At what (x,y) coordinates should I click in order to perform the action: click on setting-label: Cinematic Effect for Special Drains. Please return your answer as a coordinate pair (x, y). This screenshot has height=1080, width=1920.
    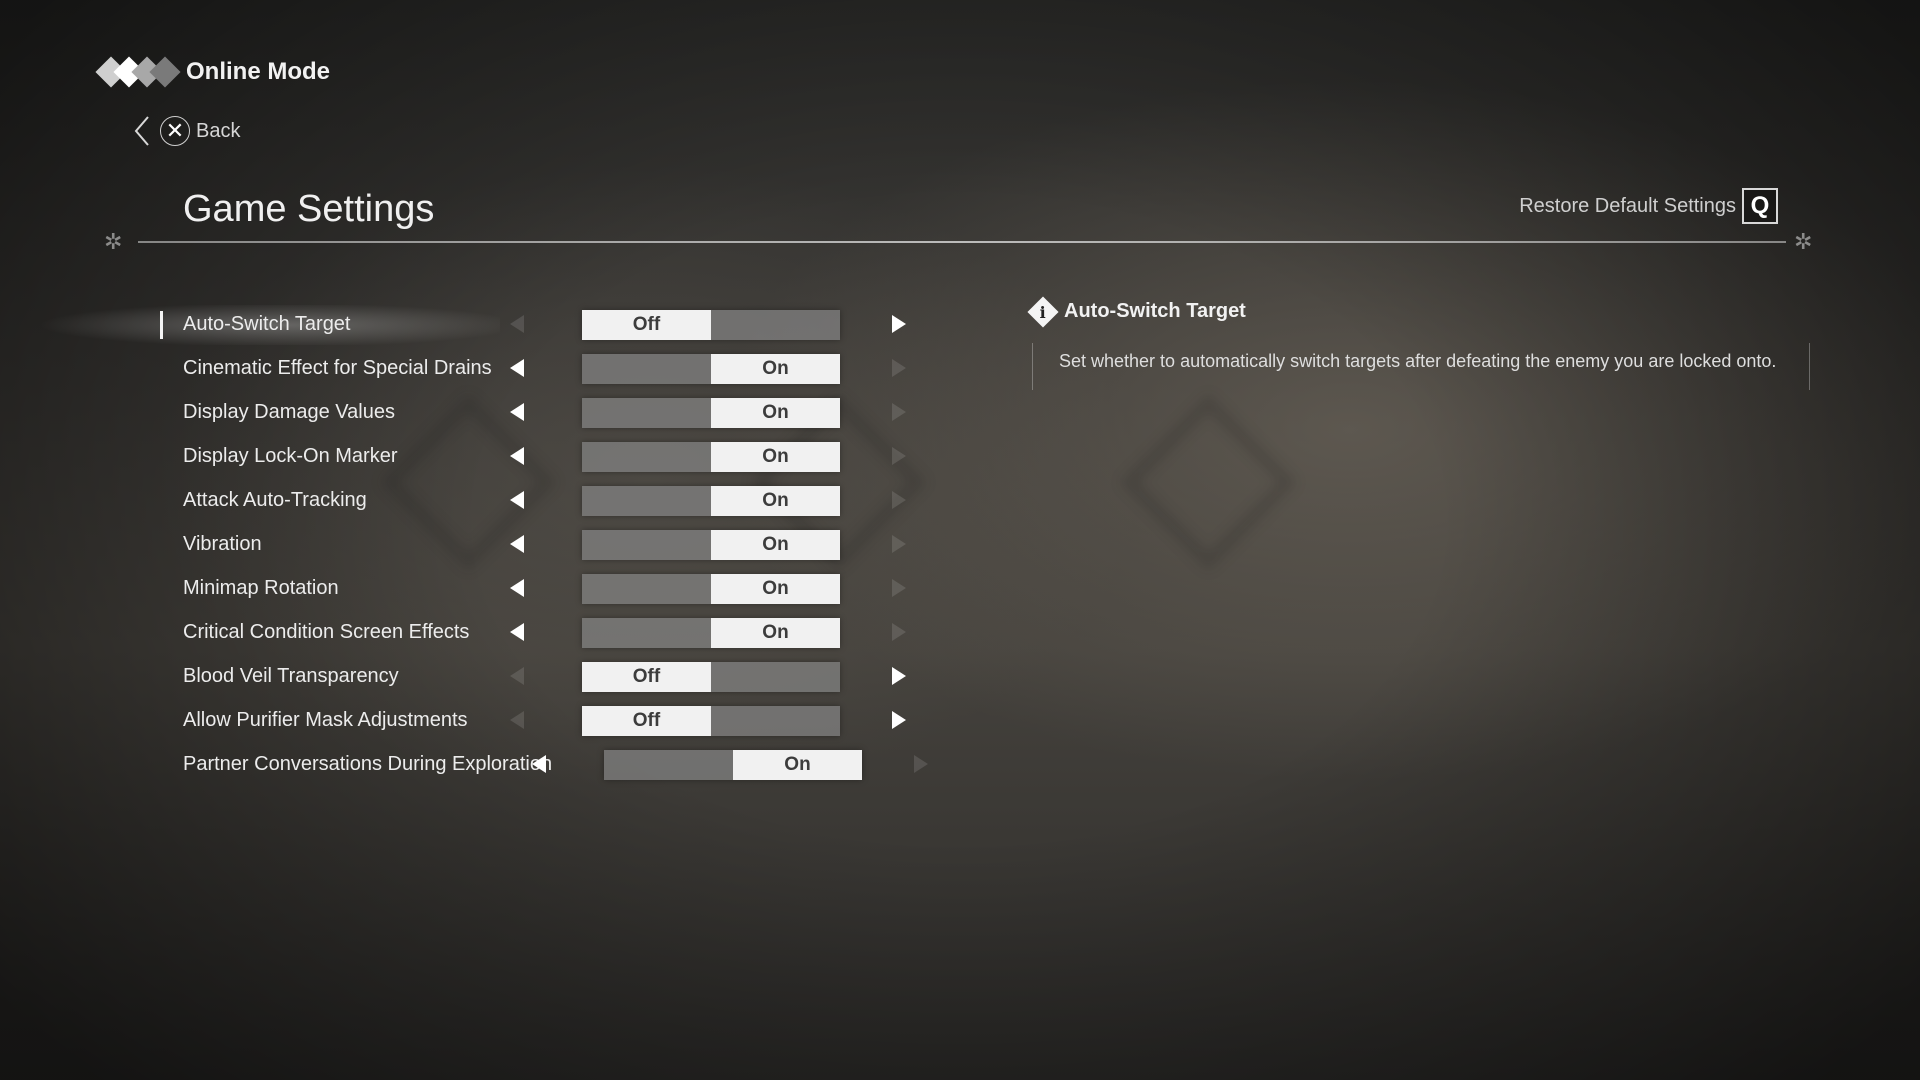
    Looking at the image, I should click on (337, 368).